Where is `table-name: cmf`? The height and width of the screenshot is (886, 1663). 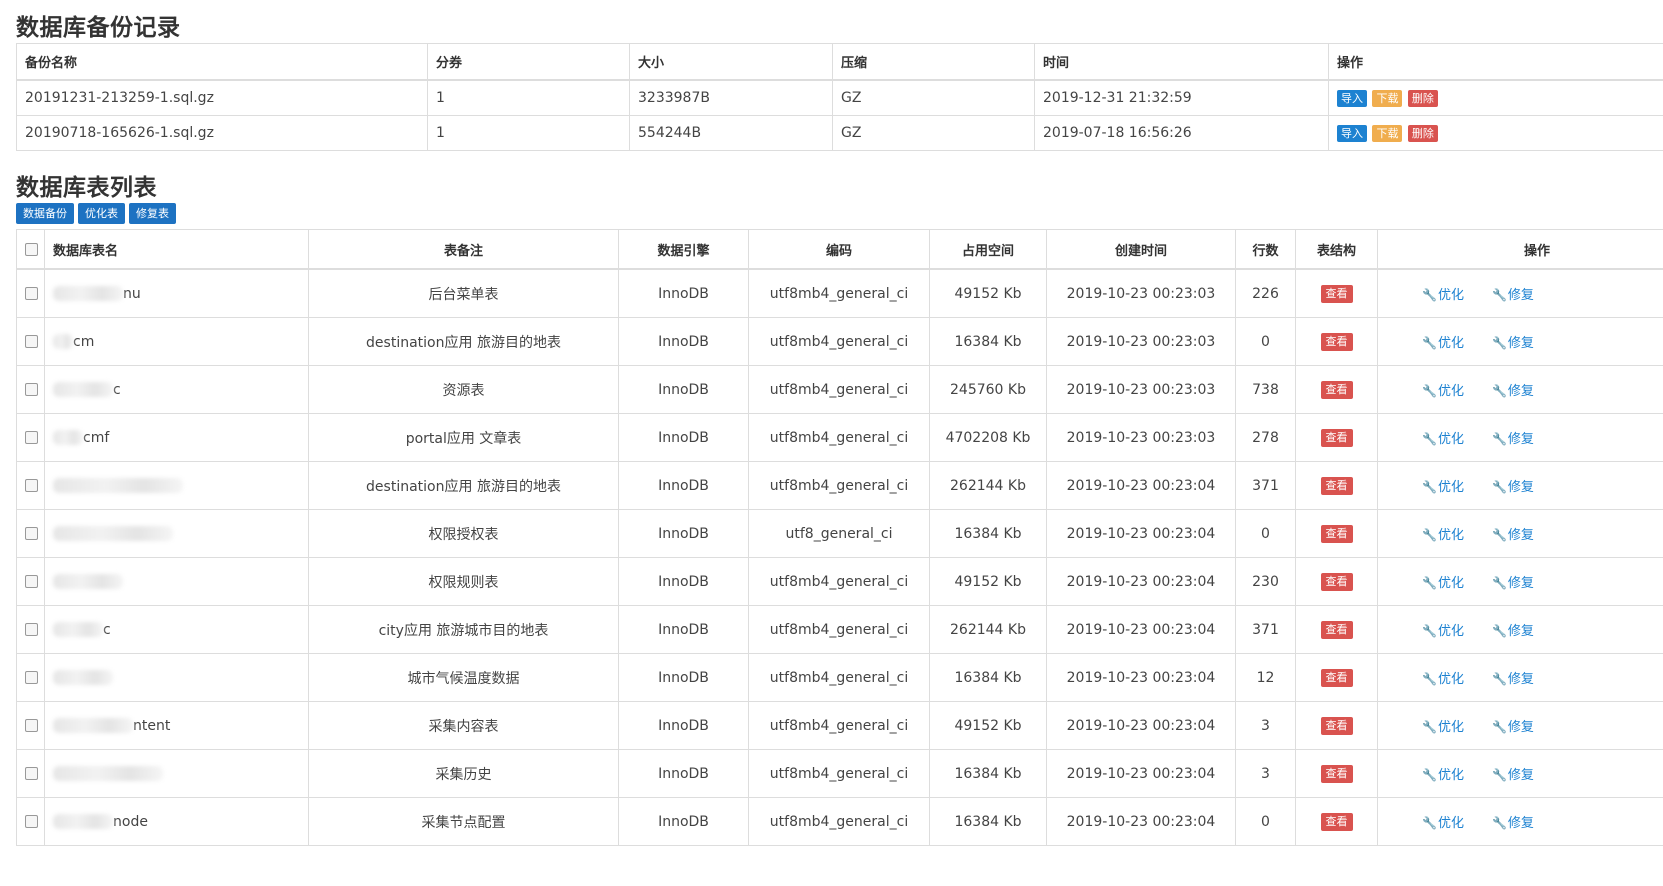 table-name: cmf is located at coordinates (176, 437).